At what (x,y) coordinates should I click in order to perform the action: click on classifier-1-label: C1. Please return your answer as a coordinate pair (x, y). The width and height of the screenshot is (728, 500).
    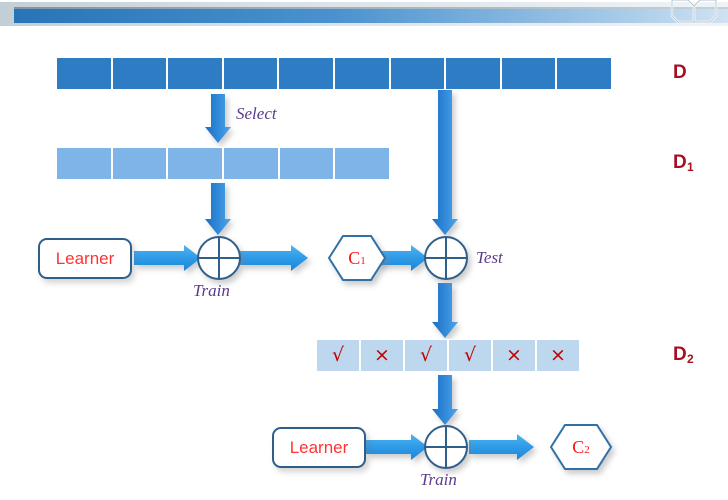
    Looking at the image, I should click on (357, 257).